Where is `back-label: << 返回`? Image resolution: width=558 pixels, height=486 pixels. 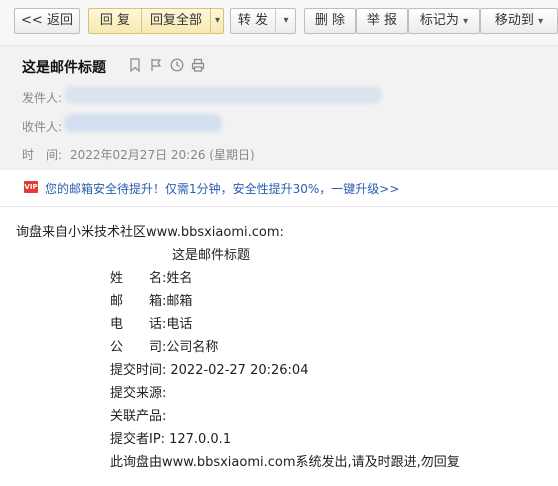
back-label: << 返回 is located at coordinates (47, 20).